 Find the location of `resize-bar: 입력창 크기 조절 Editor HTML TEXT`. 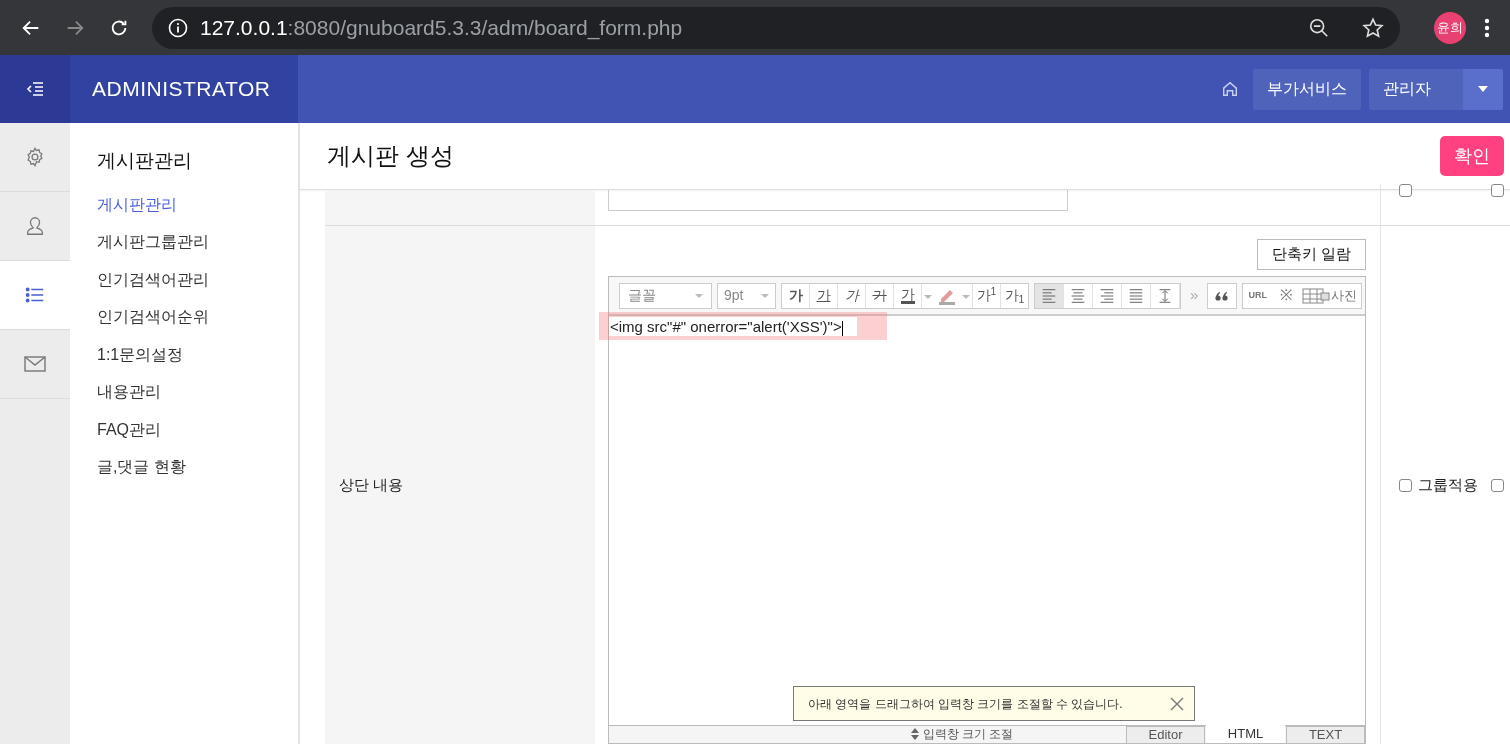

resize-bar: 입력창 크기 조절 Editor HTML TEXT is located at coordinates (987, 734).